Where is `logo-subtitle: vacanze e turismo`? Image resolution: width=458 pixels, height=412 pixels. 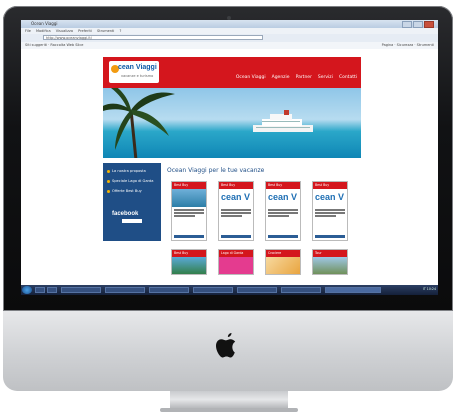 logo-subtitle: vacanze e turismo is located at coordinates (137, 76).